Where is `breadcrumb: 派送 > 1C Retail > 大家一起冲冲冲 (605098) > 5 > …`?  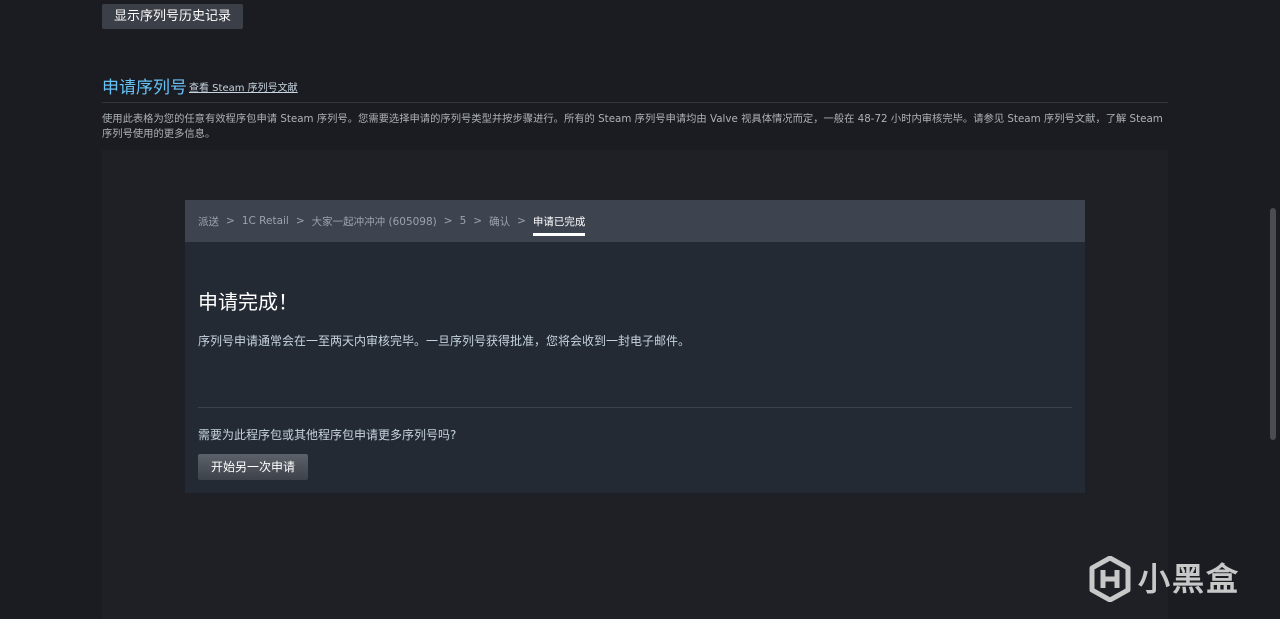 breadcrumb: 派送 > 1C Retail > 大家一起冲冲冲 (605098) > 5 > … is located at coordinates (635, 221).